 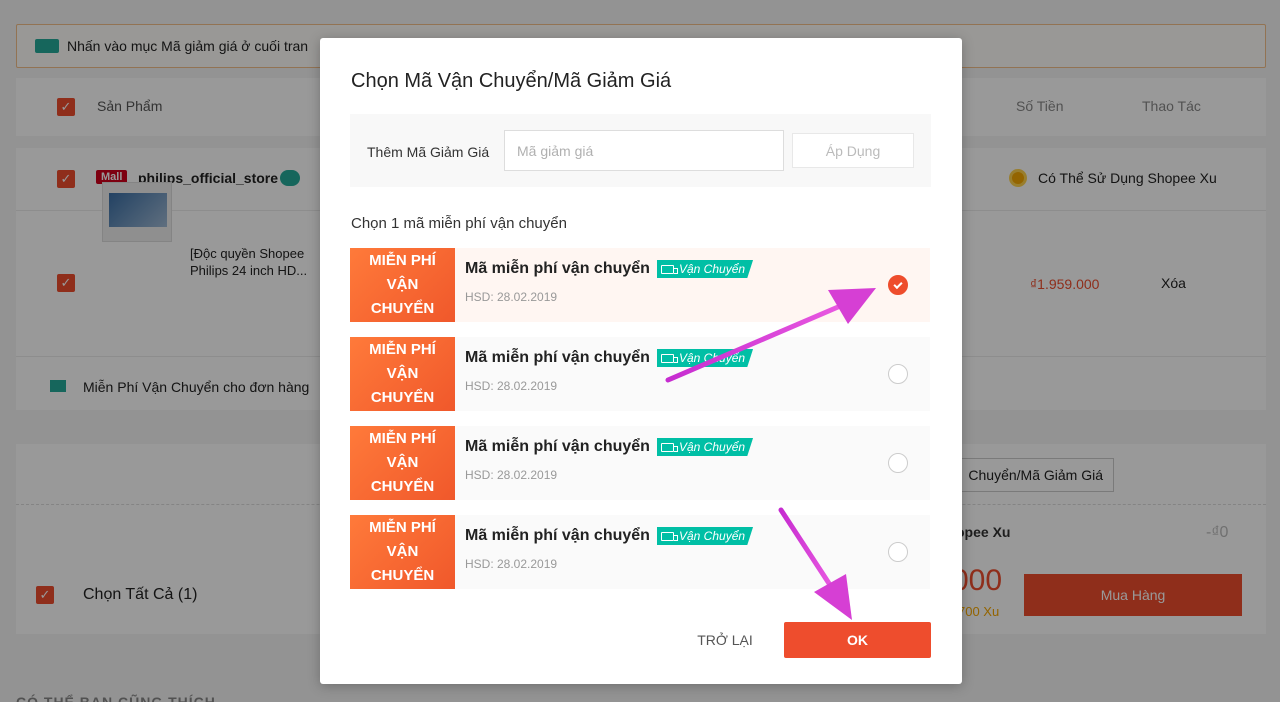 What do you see at coordinates (459, 223) in the screenshot?
I see `free-ship-section-label: Chọn 1 mã miễn phí vận chuyển` at bounding box center [459, 223].